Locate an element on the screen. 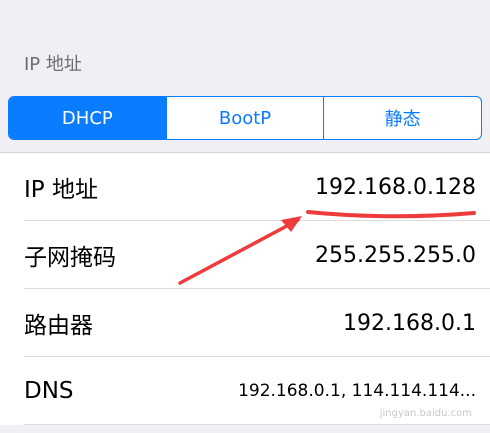 The width and height of the screenshot is (490, 433). ip-mode-segmented-control: DHCP BootP 静态 is located at coordinates (245, 118).